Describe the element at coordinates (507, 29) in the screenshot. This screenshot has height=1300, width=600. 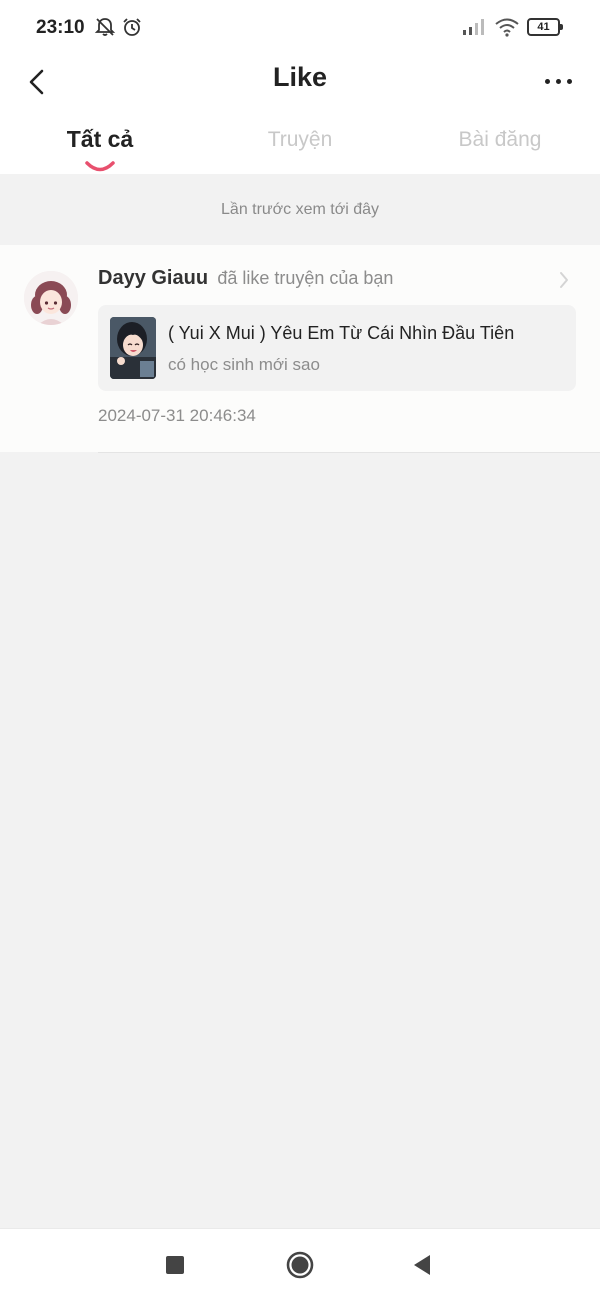
I see `wifi-icon` at that location.